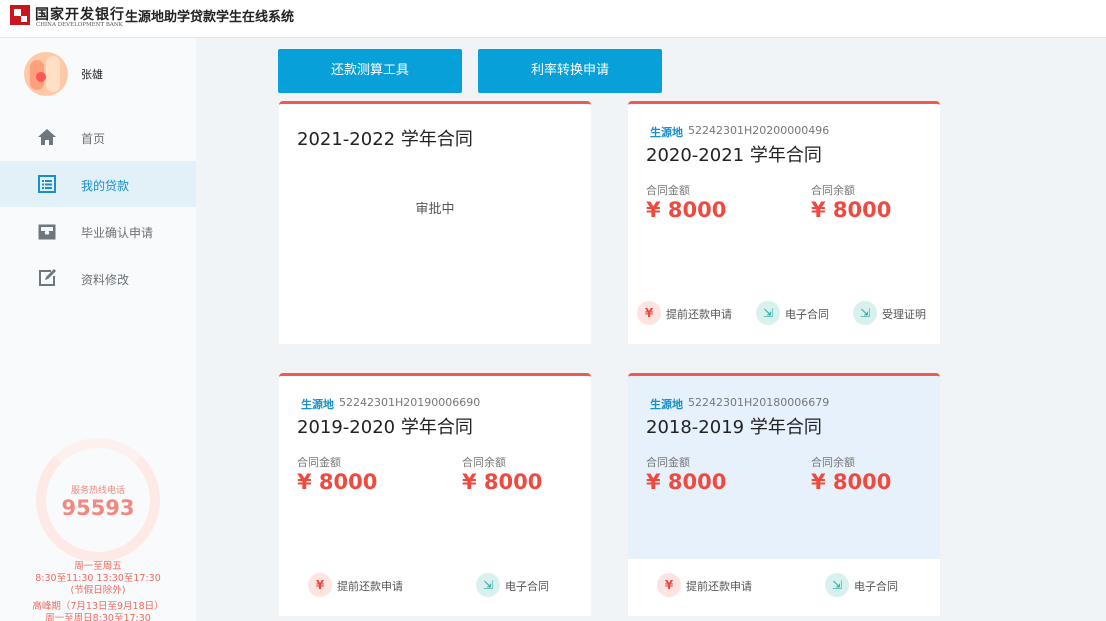 This screenshot has width=1106, height=621. Describe the element at coordinates (385, 139) in the screenshot. I see `contract-year: 2021-2022 学年合同` at that location.